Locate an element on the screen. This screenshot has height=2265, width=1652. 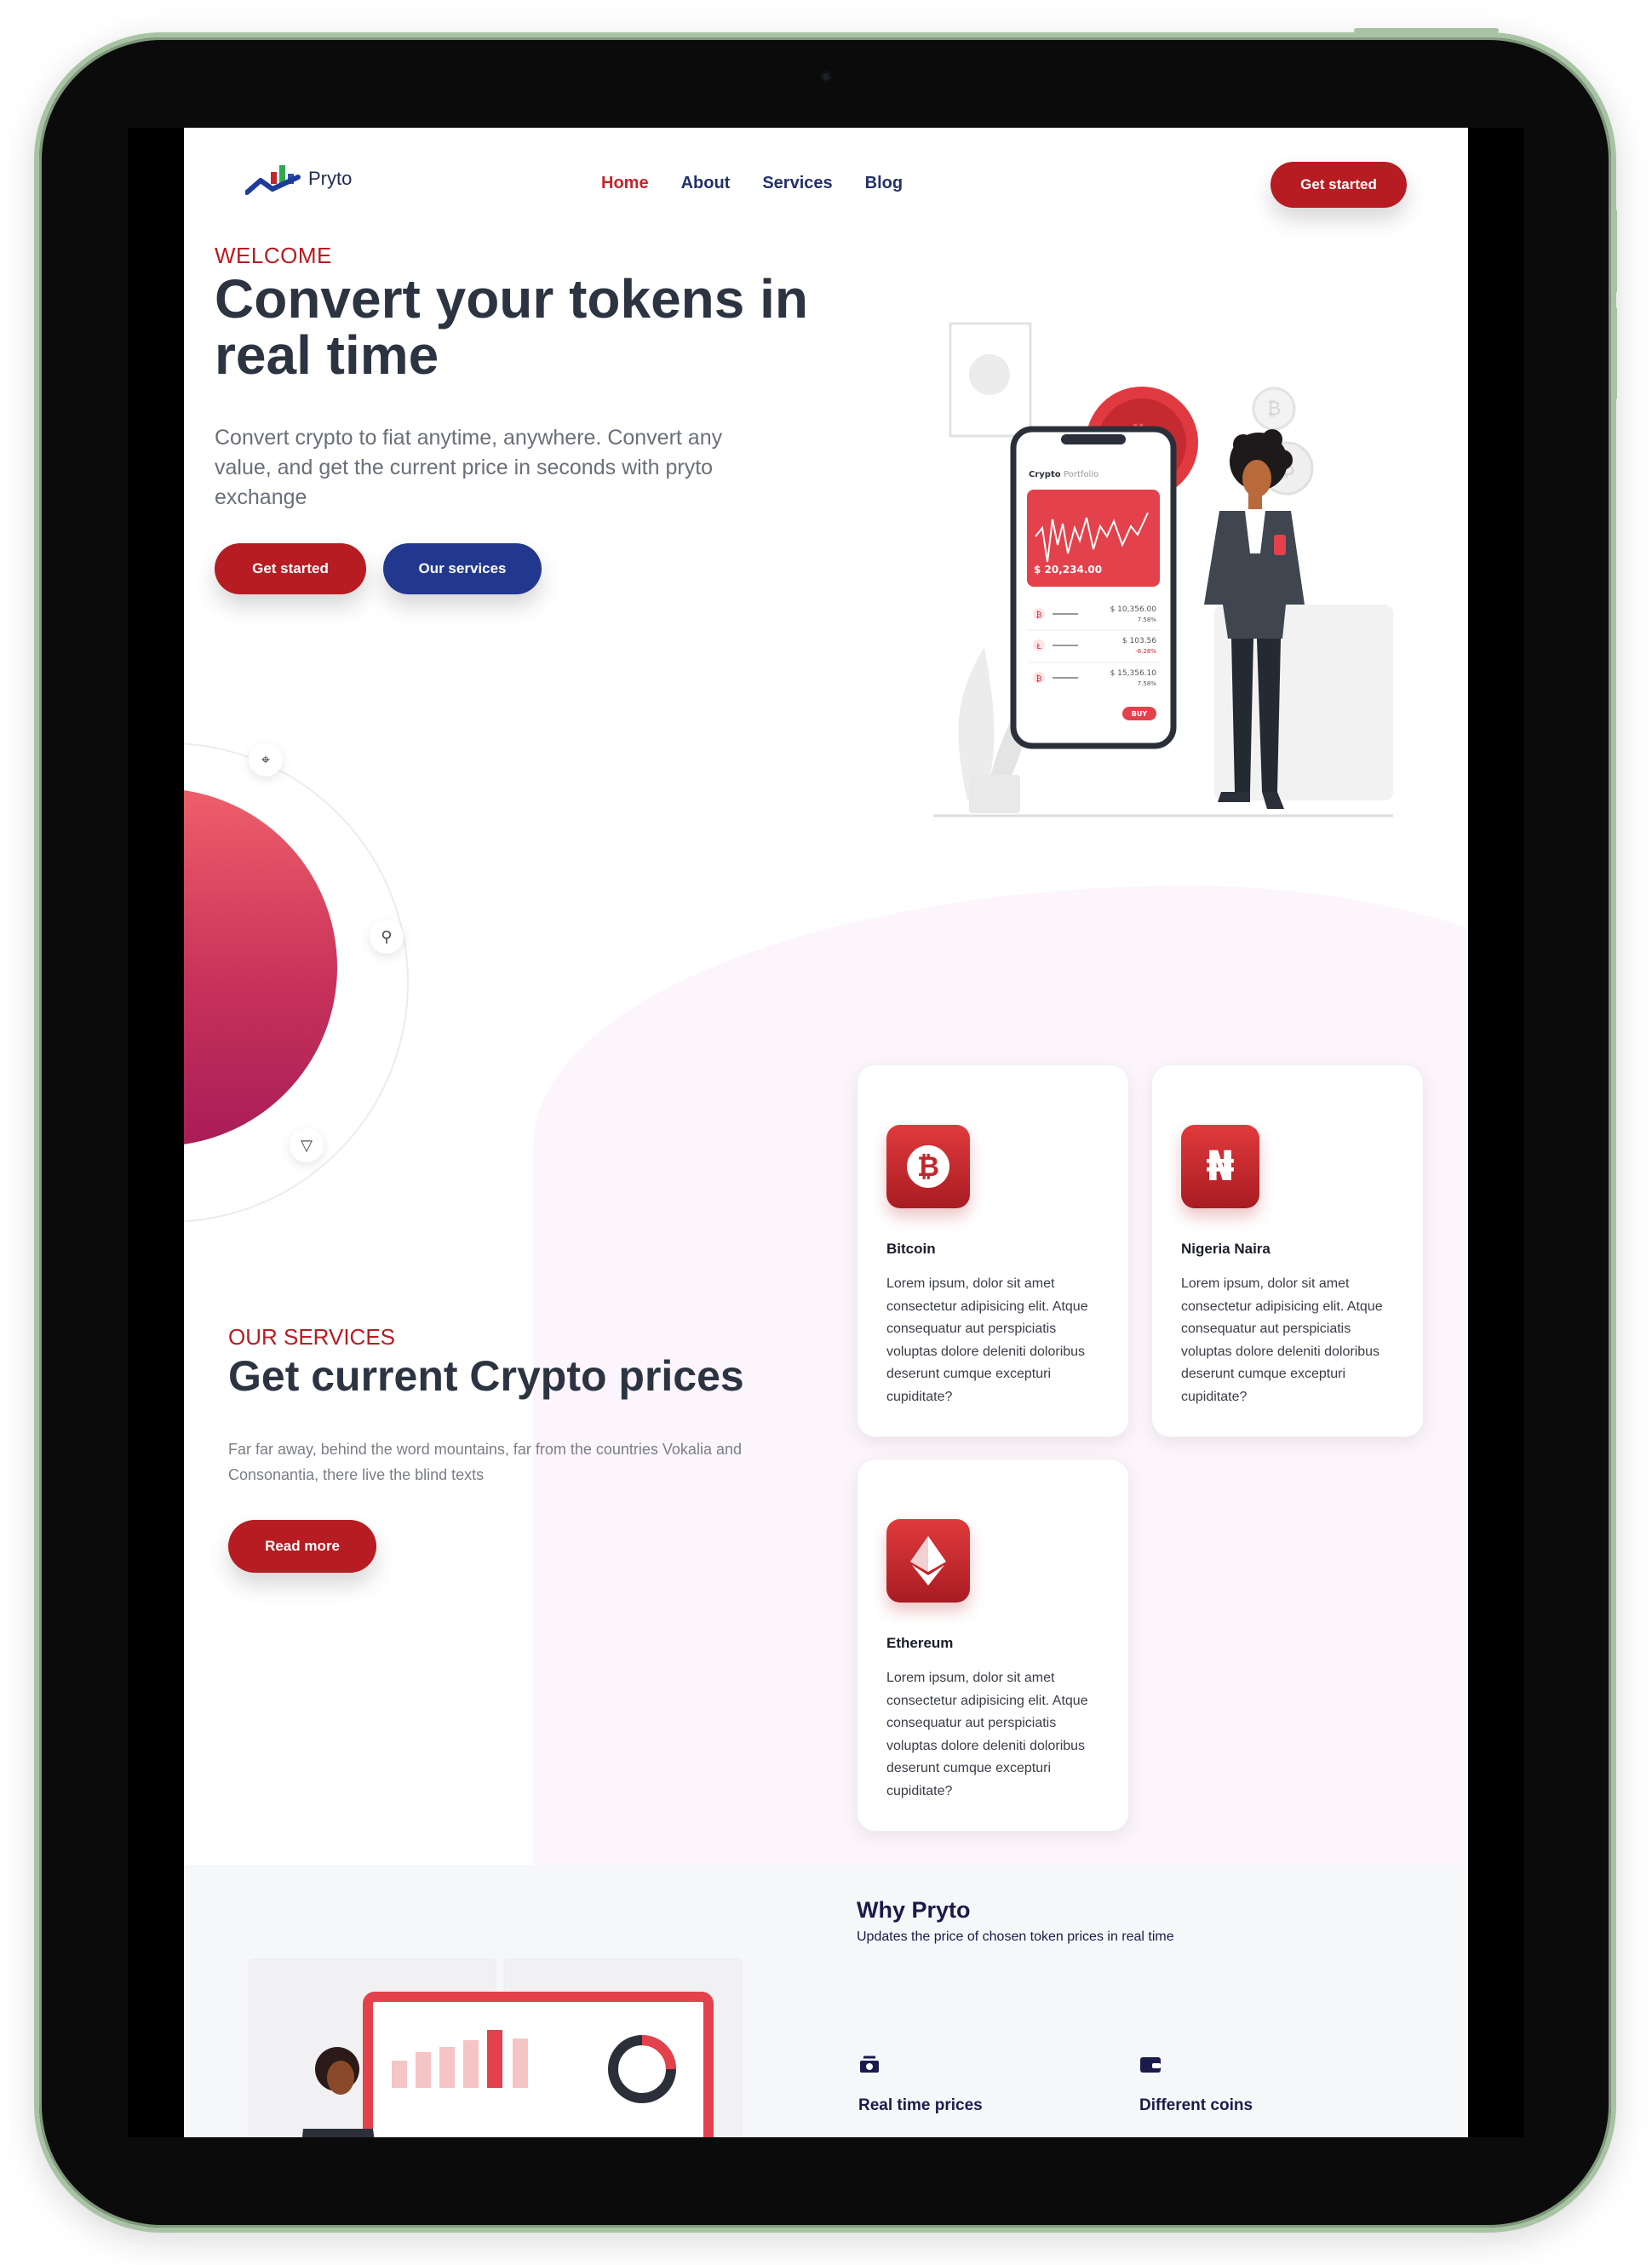
feature-label: Different coins is located at coordinates (1196, 2105).